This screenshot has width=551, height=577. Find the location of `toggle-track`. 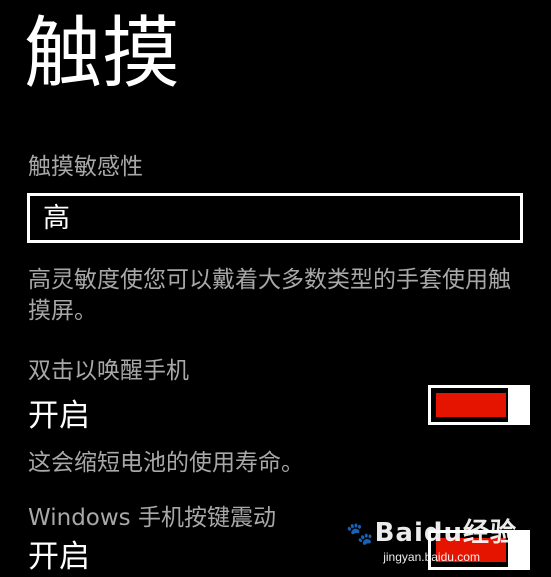

toggle-track is located at coordinates (471, 405).